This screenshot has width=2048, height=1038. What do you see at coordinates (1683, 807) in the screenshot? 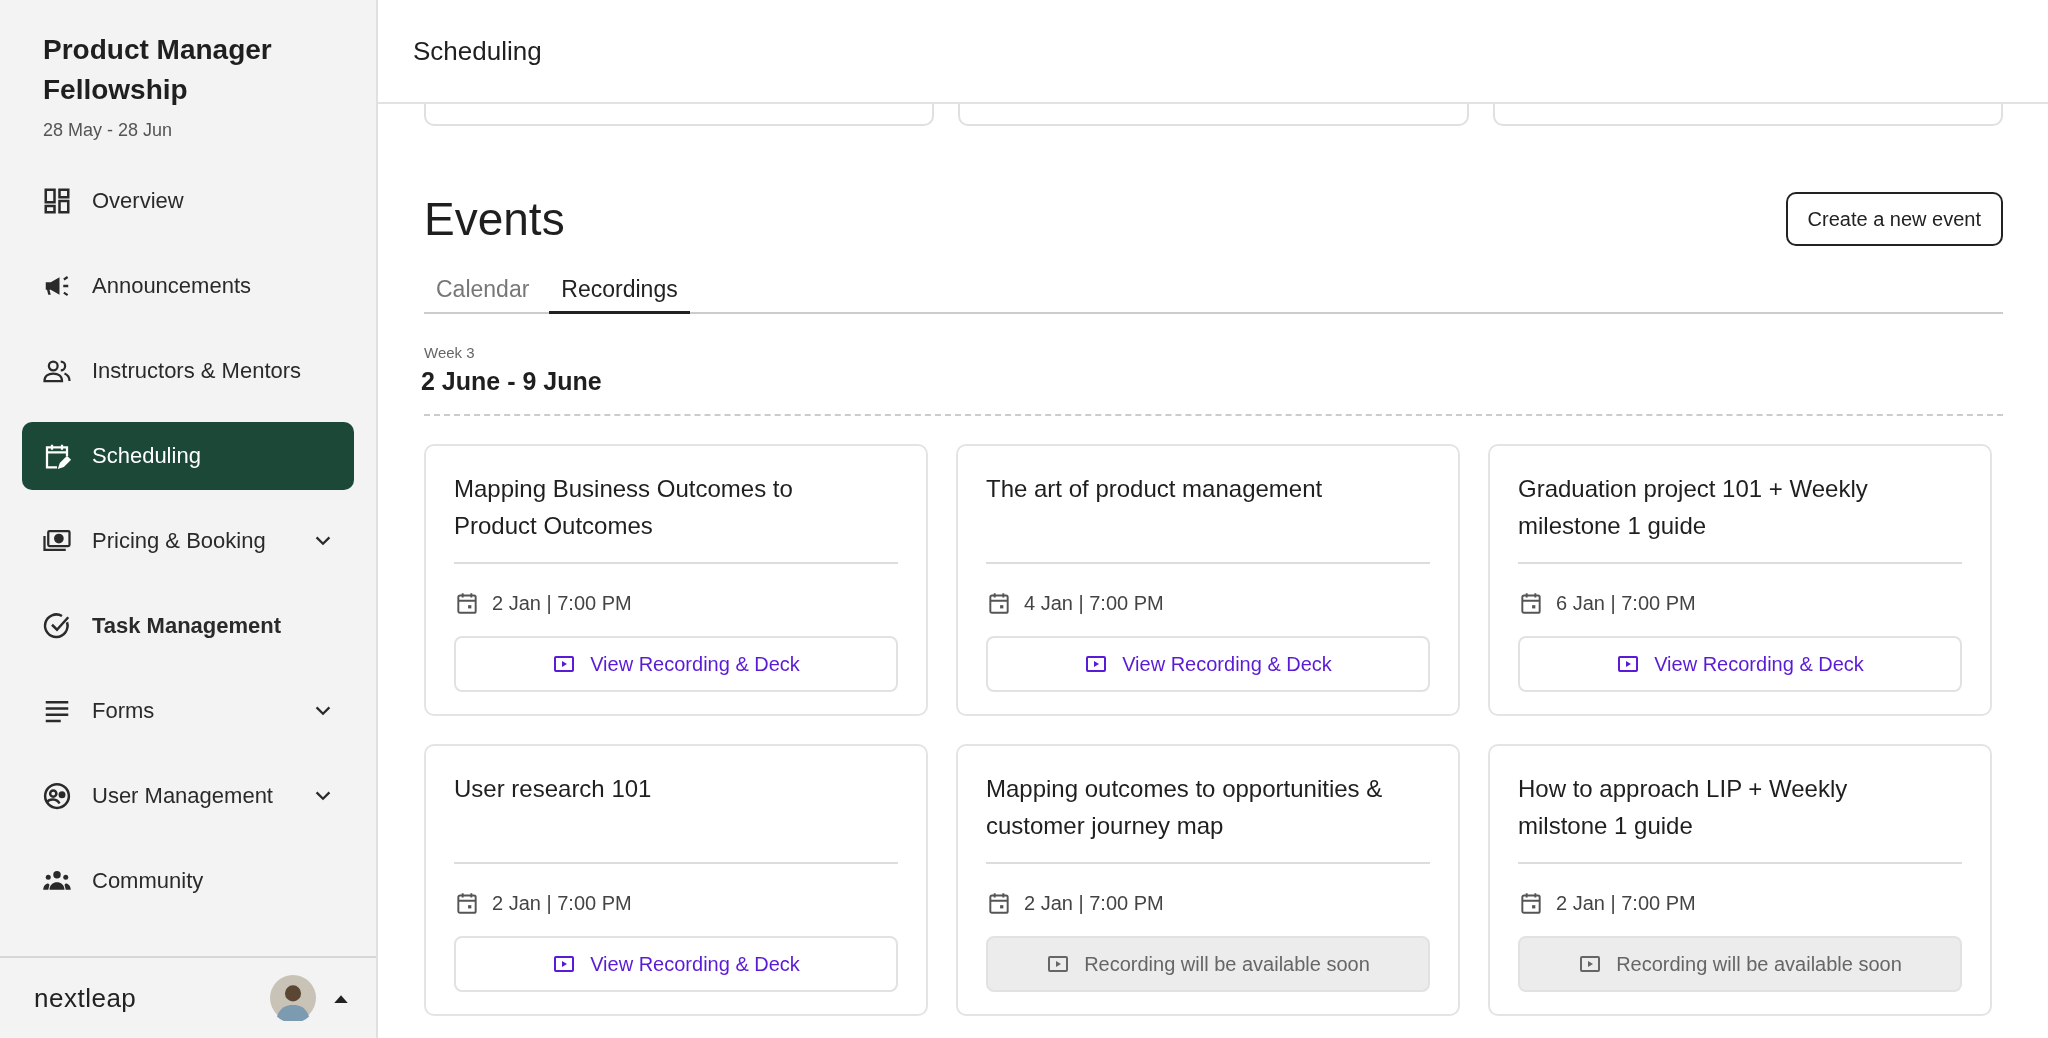
I see `event-title: How to approach LIP + Weekly milstone 1 guide` at bounding box center [1683, 807].